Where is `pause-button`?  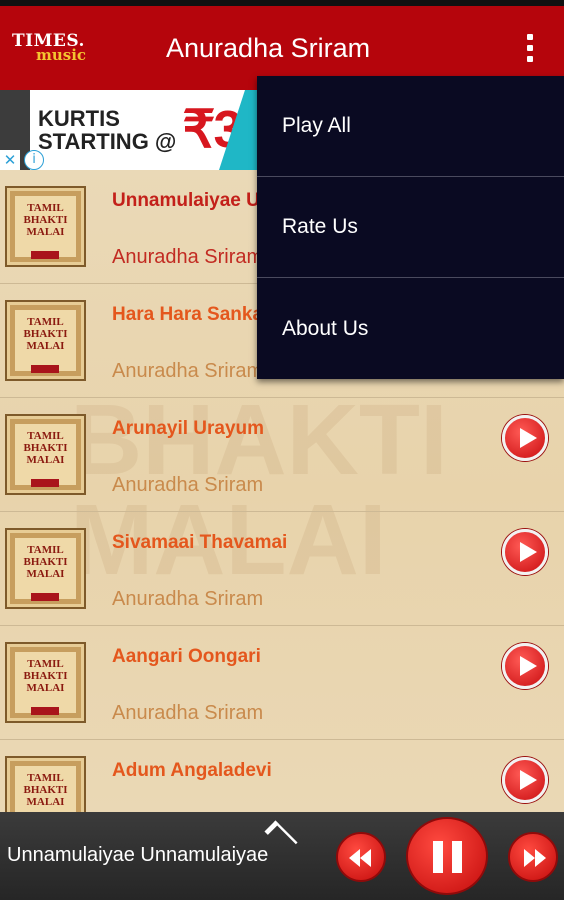
pause-button is located at coordinates (447, 856).